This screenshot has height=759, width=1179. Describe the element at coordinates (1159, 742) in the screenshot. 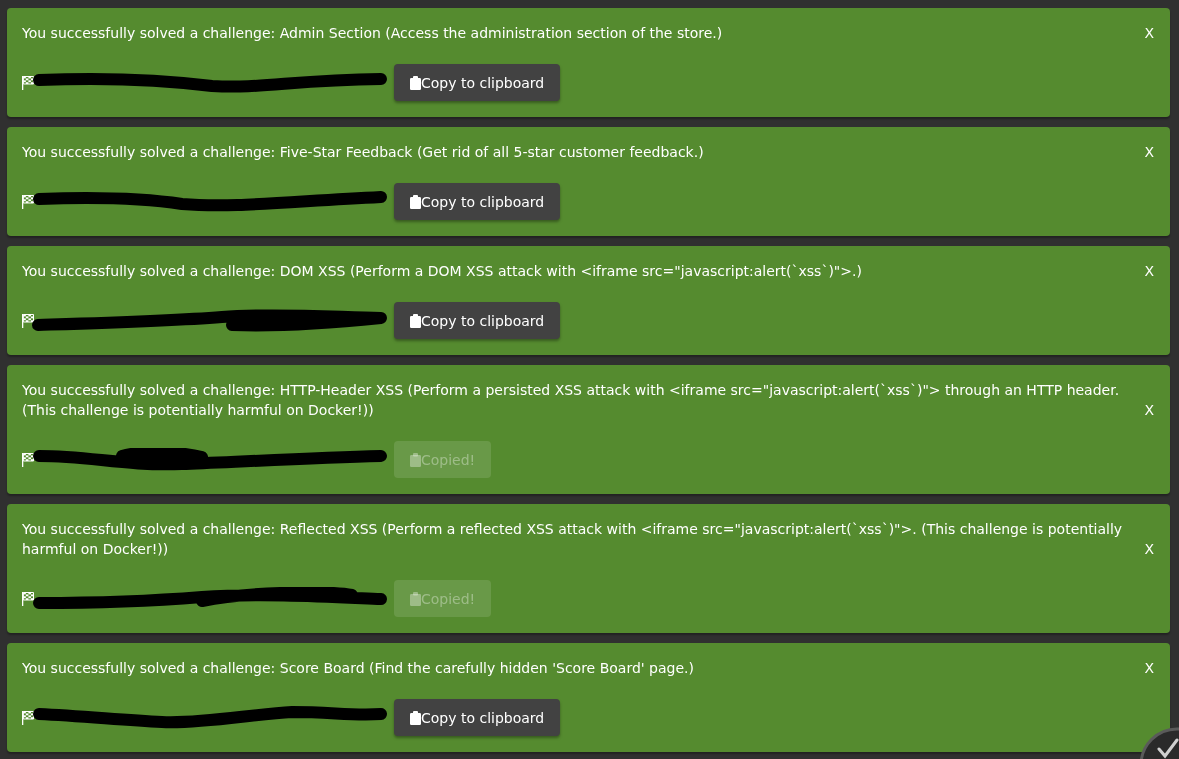

I see `check-icon` at that location.